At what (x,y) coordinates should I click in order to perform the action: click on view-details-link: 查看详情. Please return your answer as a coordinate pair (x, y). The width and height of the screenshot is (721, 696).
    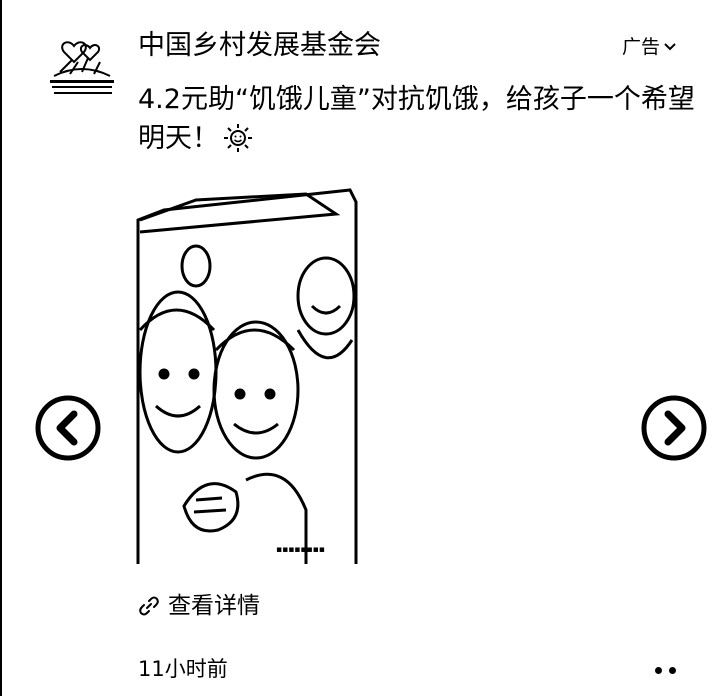
    Looking at the image, I should click on (199, 606).